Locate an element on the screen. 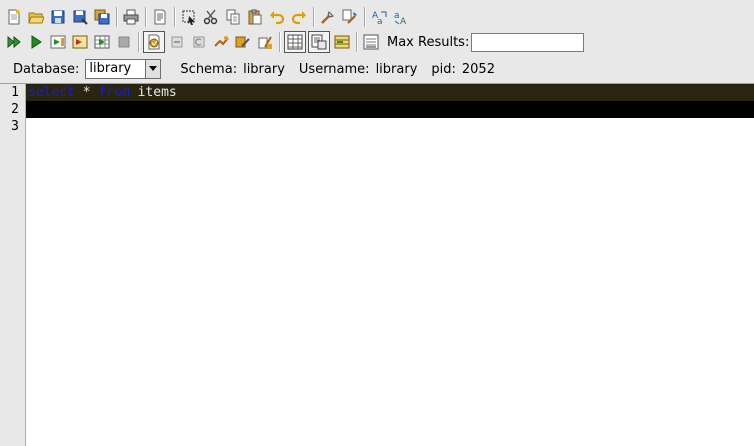 This screenshot has width=754, height=446. editor-line is located at coordinates (390, 126).